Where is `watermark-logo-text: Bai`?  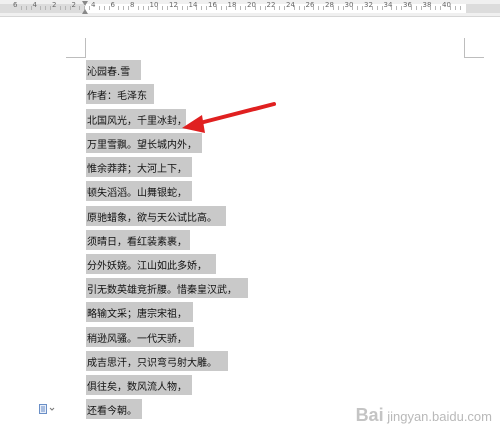 watermark-logo-text: Bai is located at coordinates (369, 415).